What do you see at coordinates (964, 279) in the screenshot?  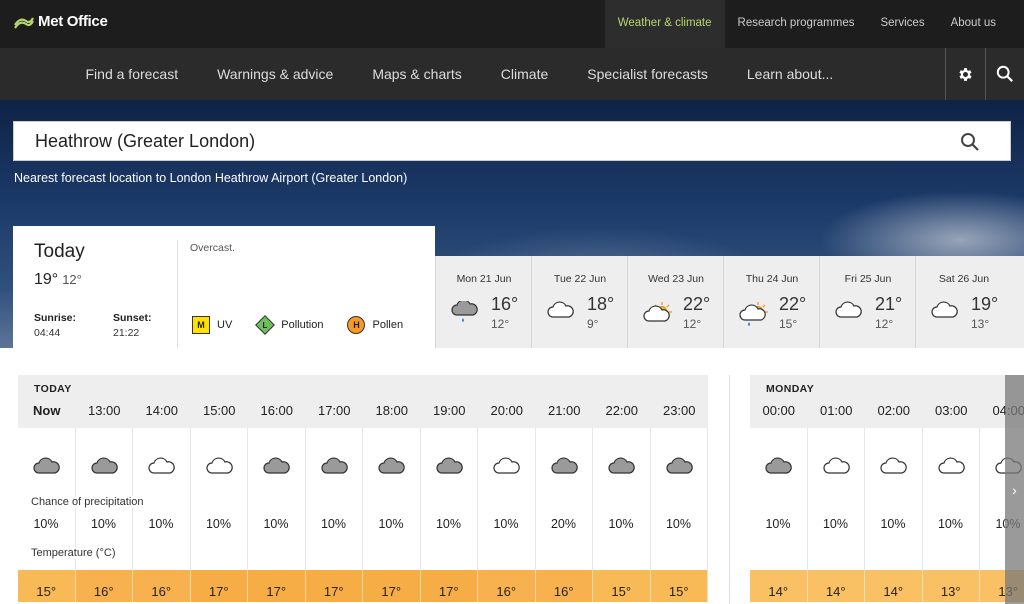 I see `day-name: Sat 26 Jun` at bounding box center [964, 279].